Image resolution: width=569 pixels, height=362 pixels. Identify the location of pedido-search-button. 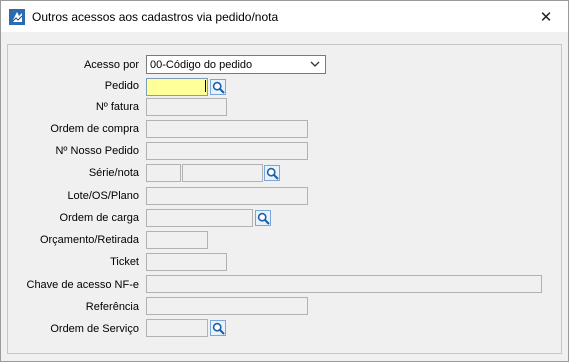
(218, 87).